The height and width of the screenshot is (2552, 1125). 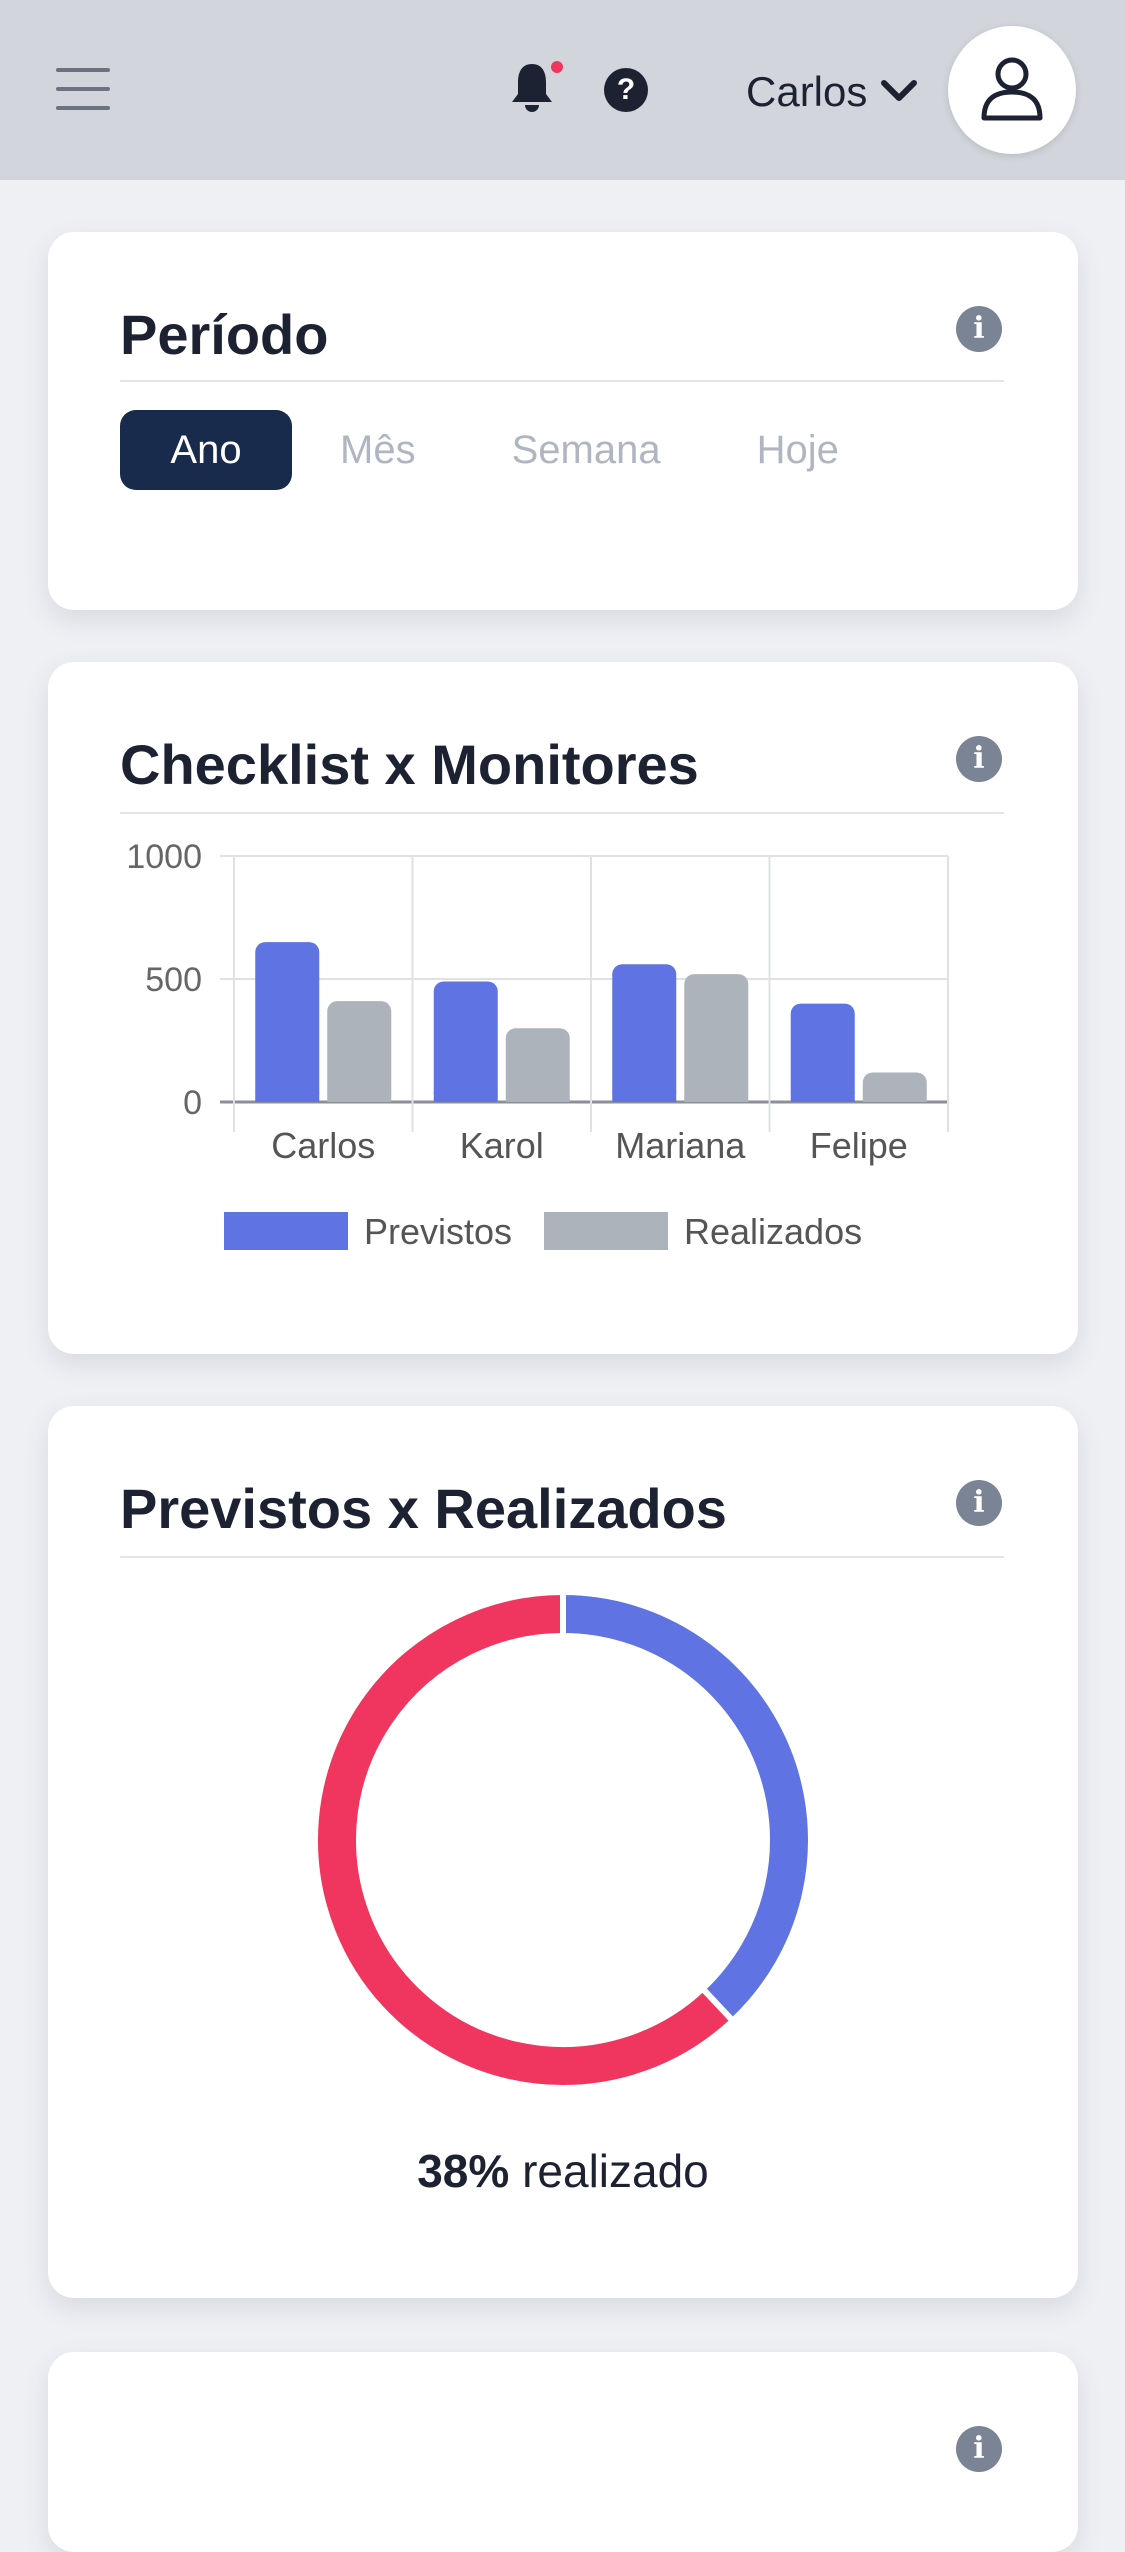 What do you see at coordinates (807, 91) in the screenshot?
I see `user-name: Carlos` at bounding box center [807, 91].